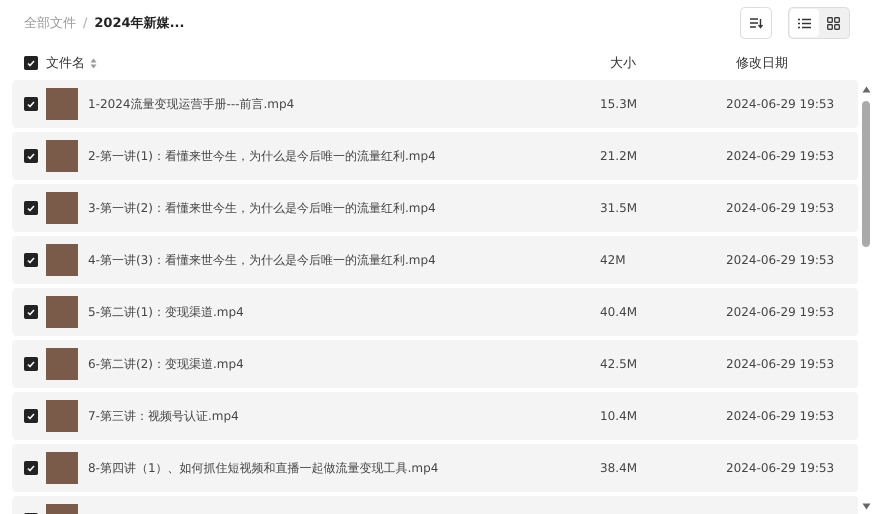 Image resolution: width=874 pixels, height=514 pixels. Describe the element at coordinates (866, 89) in the screenshot. I see `scroll-up-icon` at that location.